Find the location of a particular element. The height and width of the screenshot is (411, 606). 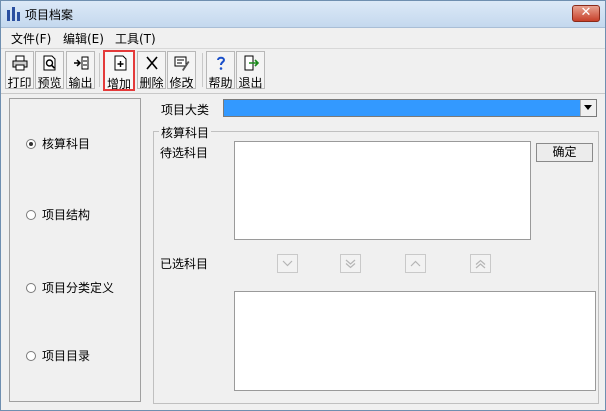

chevron-up-icon is located at coordinates (415, 263).